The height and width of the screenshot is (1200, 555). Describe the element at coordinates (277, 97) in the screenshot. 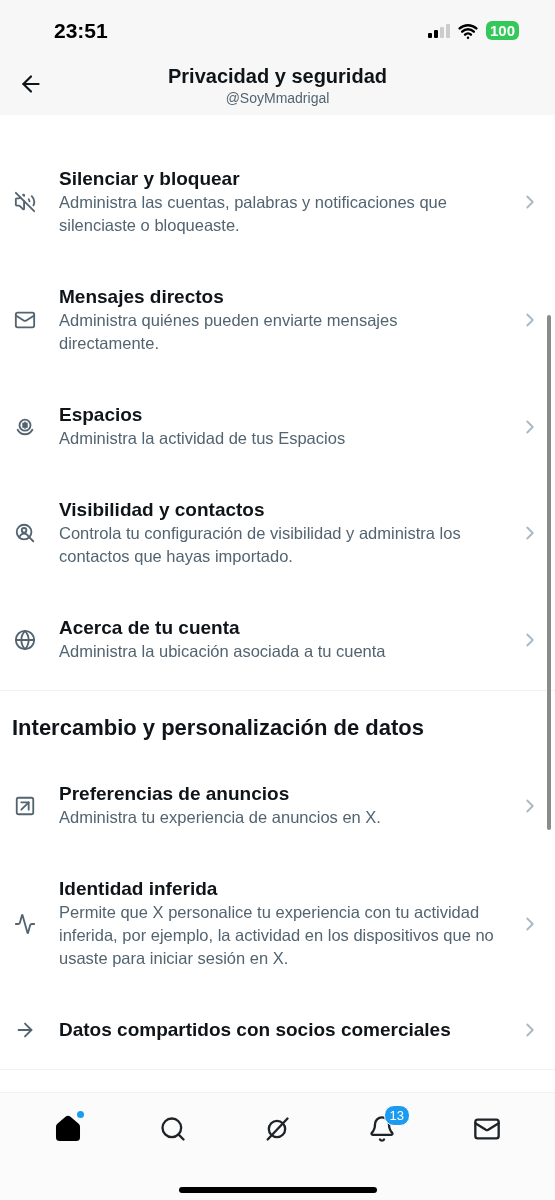

I see `user-handle: @SoyMmadrigal` at that location.